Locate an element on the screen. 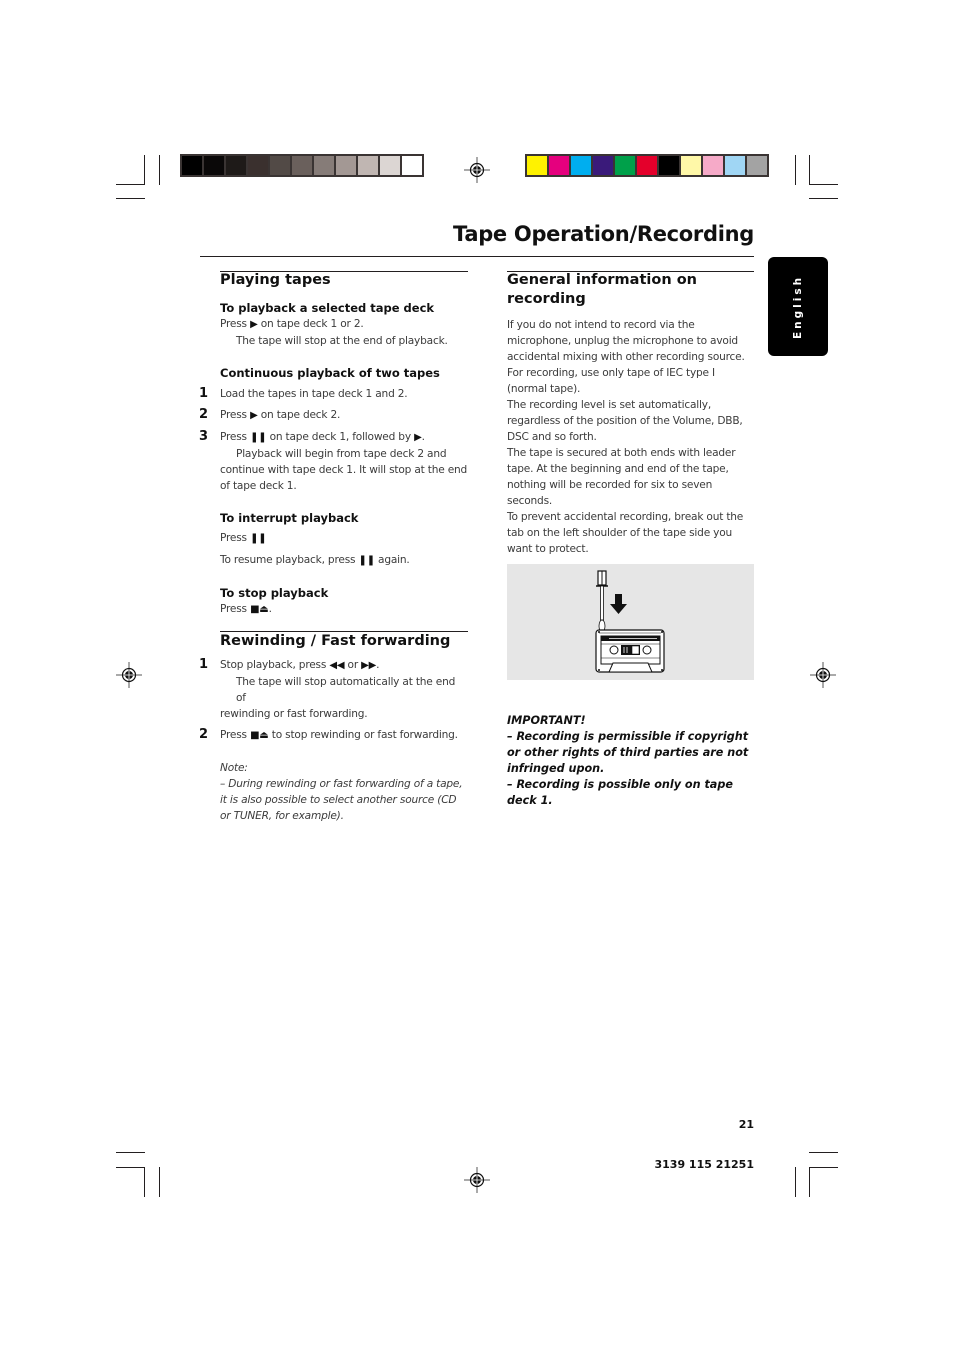  section-heading-playing-tapes: Playing tapes is located at coordinates (275, 280).